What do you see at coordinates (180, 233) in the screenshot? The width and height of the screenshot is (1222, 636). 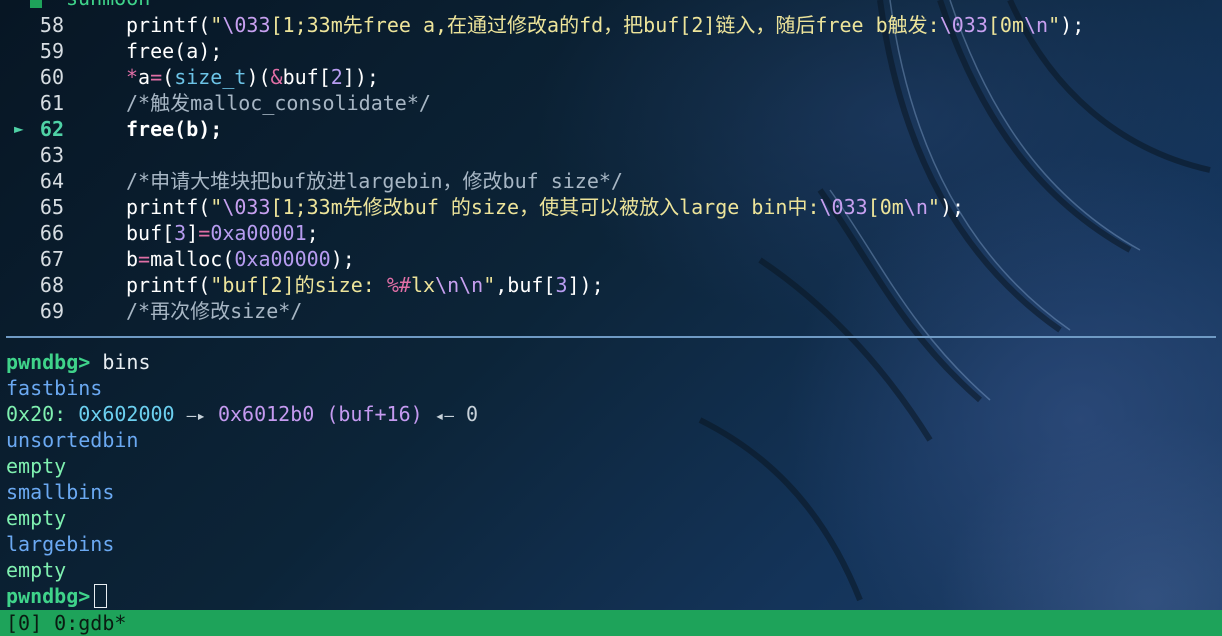 I see `code-token: 3` at bounding box center [180, 233].